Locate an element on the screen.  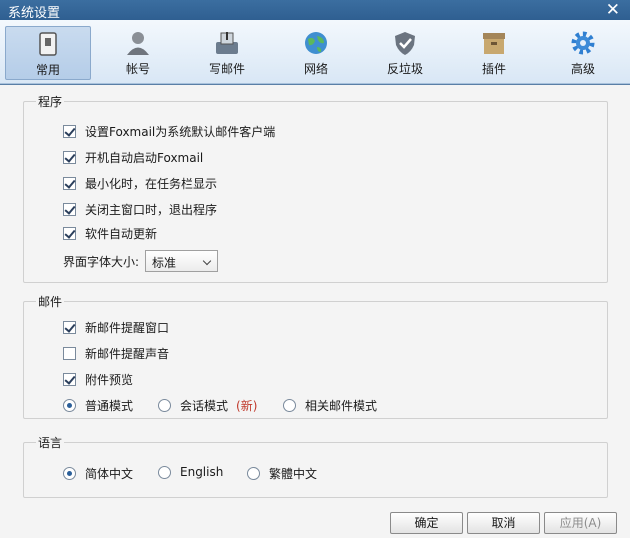
radio-conversation-mode: 会话模式 (新) is located at coordinates (207, 405).